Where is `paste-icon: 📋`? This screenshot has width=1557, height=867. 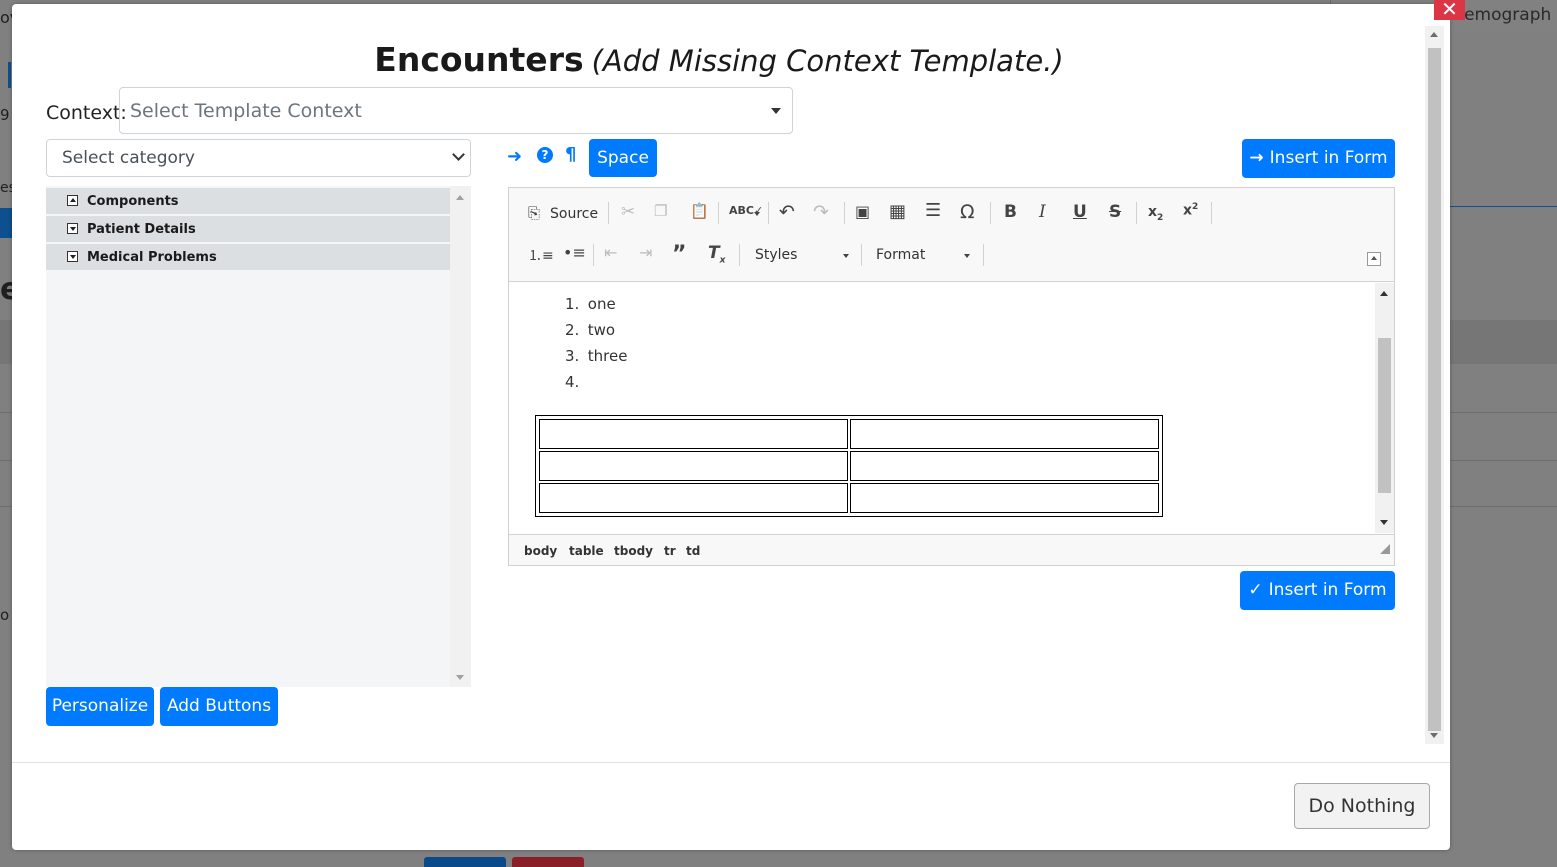
paste-icon: 📋 is located at coordinates (699, 211).